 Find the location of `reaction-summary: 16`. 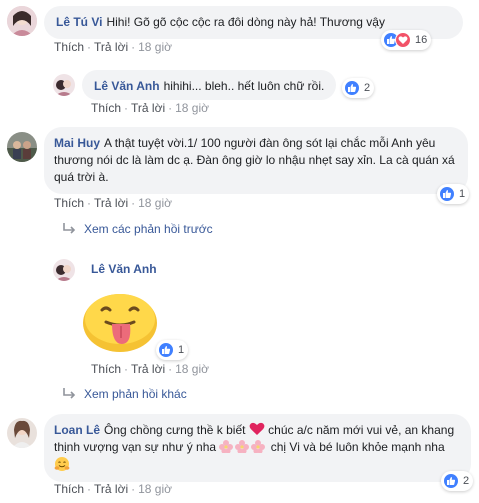

reaction-summary: 16 is located at coordinates (406, 40).